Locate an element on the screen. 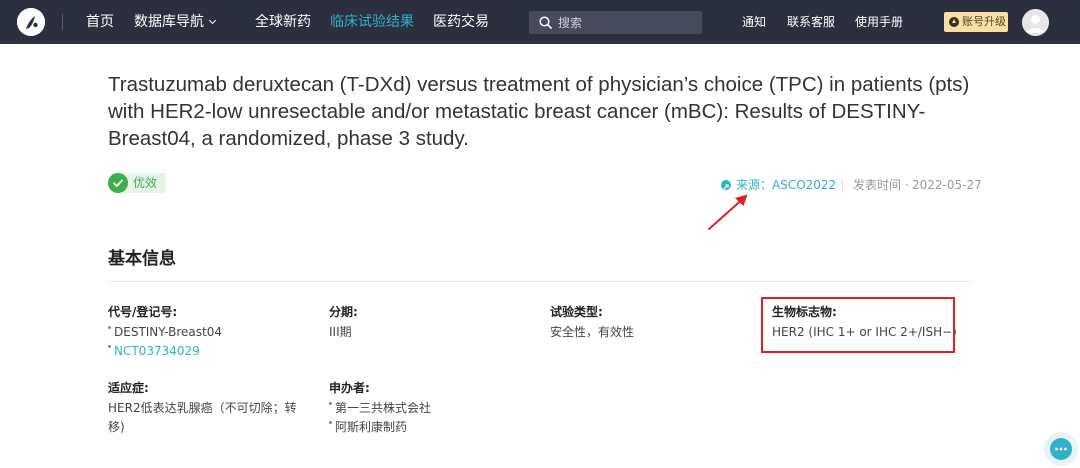 This screenshot has width=1080, height=468. search-icon is located at coordinates (545, 22).